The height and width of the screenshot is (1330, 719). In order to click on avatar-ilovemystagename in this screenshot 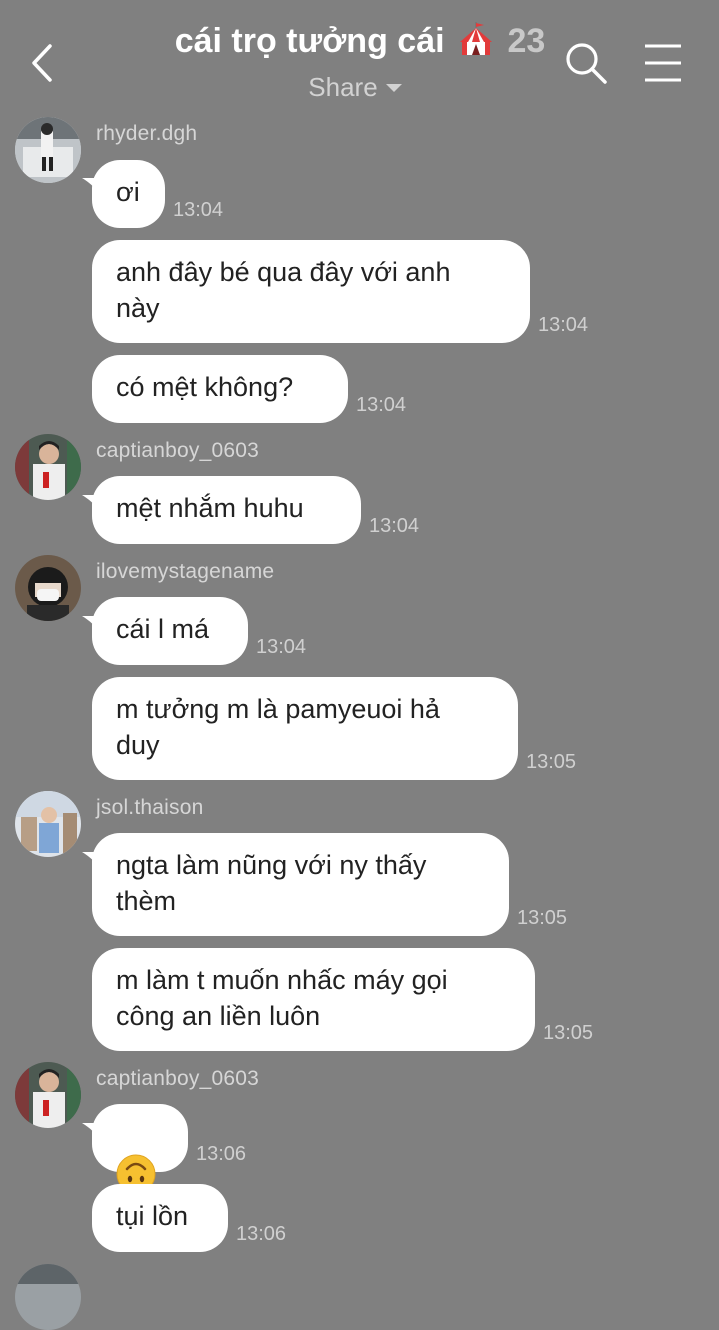, I will do `click(48, 588)`.